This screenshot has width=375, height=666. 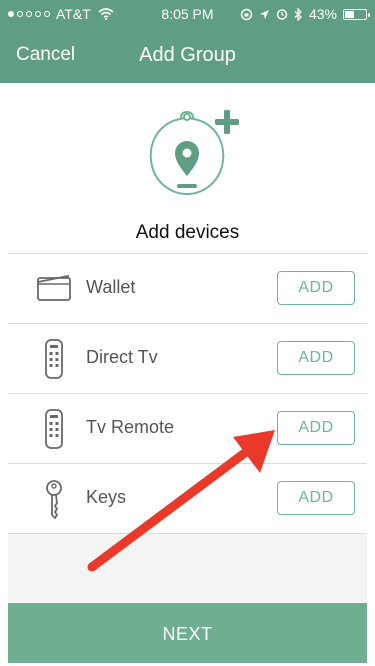 What do you see at coordinates (106, 497) in the screenshot?
I see `device-label: Keys` at bounding box center [106, 497].